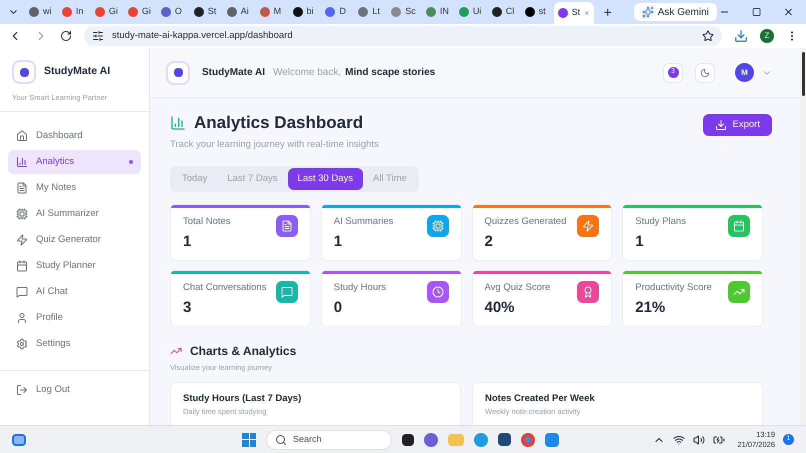 The width and height of the screenshot is (806, 453). I want to click on stat-value: 40%, so click(500, 308).